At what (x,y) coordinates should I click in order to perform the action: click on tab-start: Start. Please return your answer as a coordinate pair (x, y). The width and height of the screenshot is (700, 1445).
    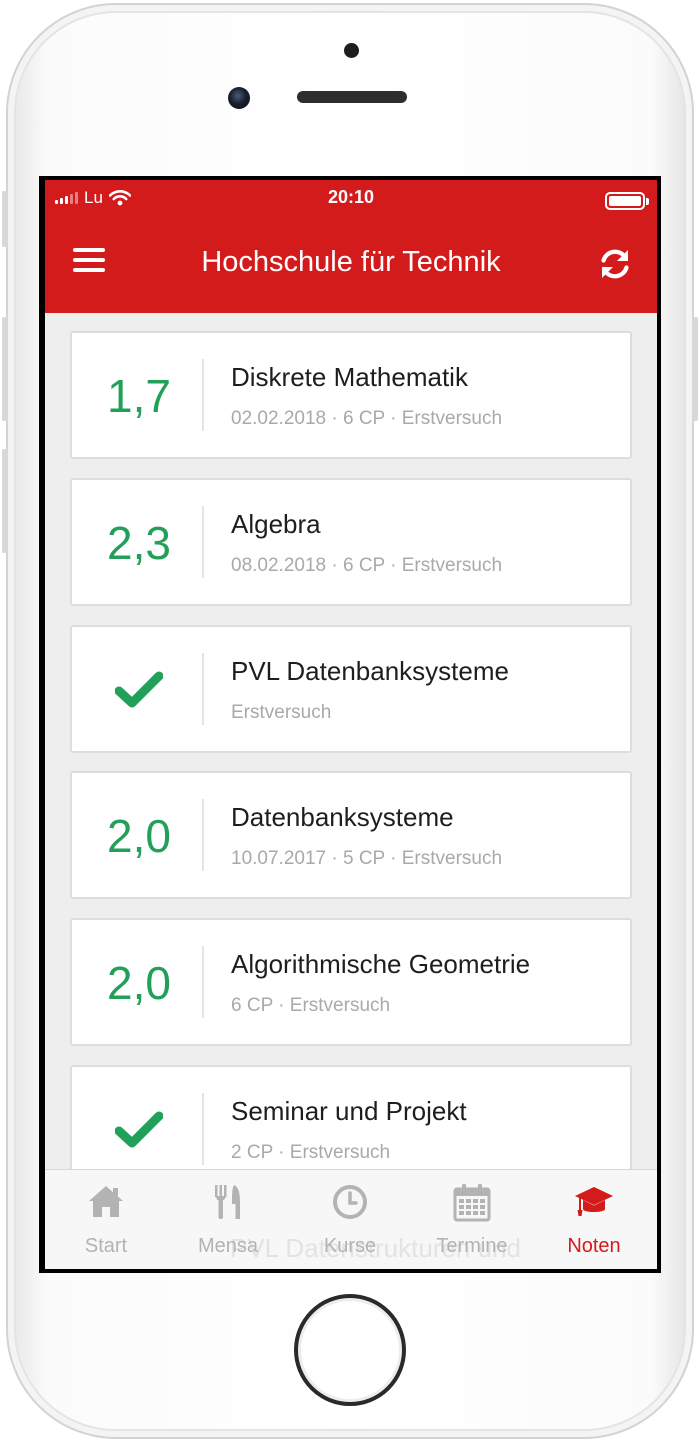
    Looking at the image, I should click on (106, 1219).